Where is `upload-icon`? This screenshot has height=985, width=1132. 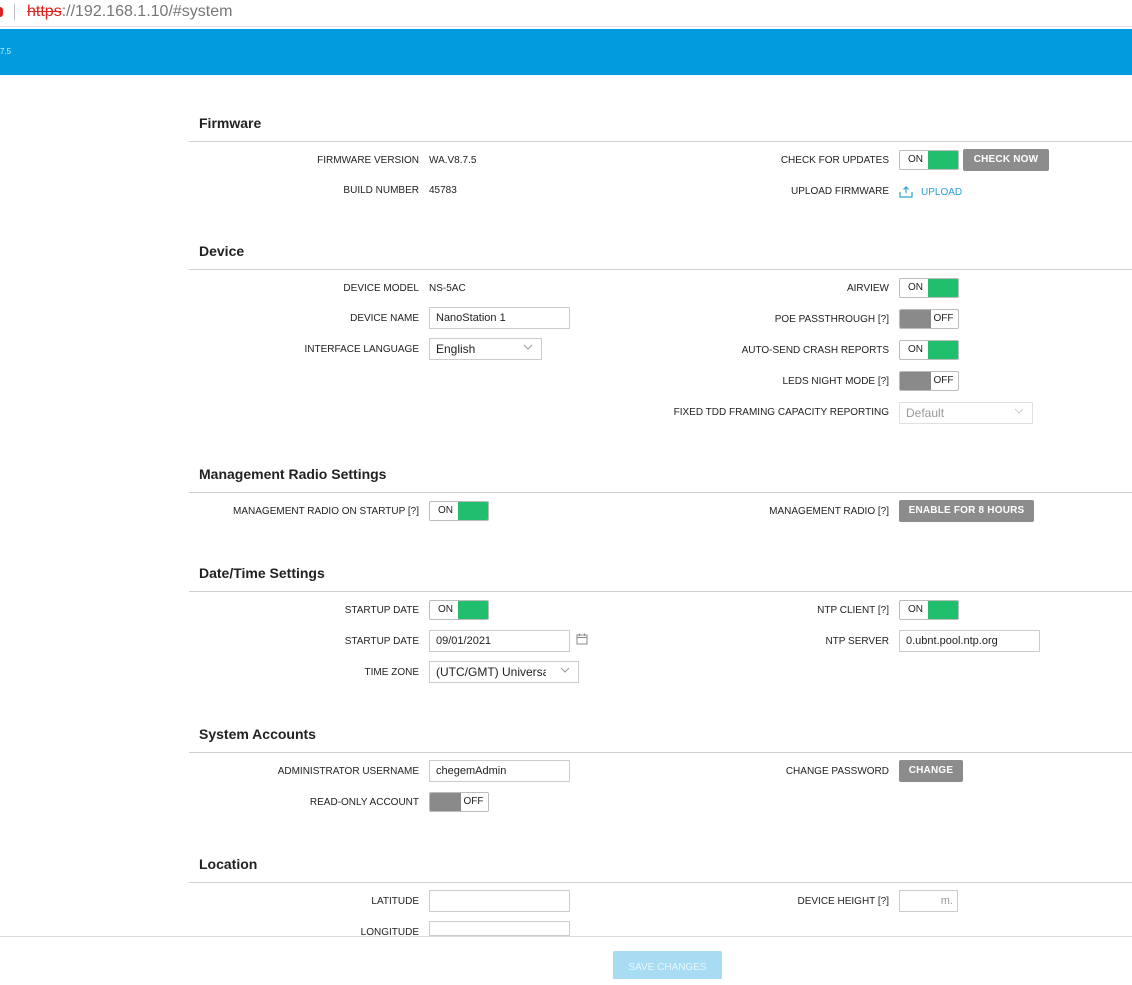
upload-icon is located at coordinates (906, 192).